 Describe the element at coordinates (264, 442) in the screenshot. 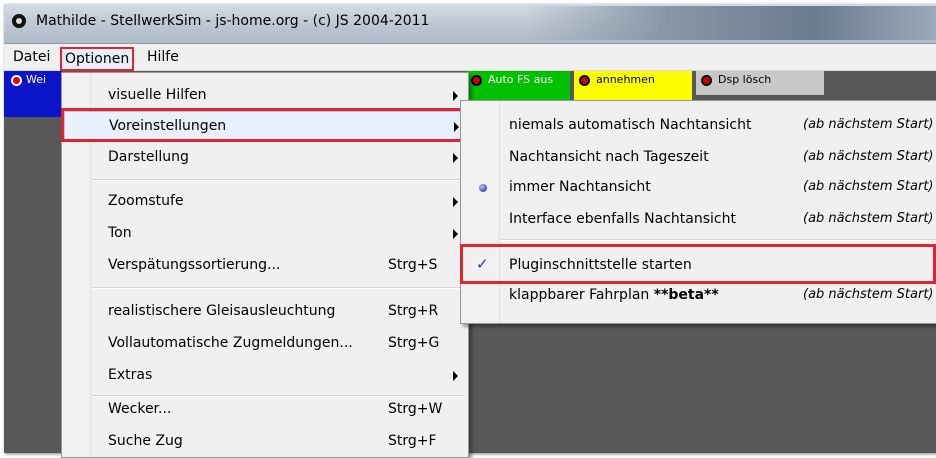

I see `menu-item-suche-zug: Suche Zug Strg+F` at that location.